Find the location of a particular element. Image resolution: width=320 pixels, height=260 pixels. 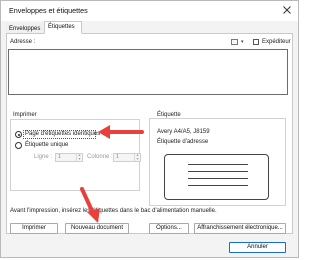

annotation-arrows is located at coordinates (112, 174).